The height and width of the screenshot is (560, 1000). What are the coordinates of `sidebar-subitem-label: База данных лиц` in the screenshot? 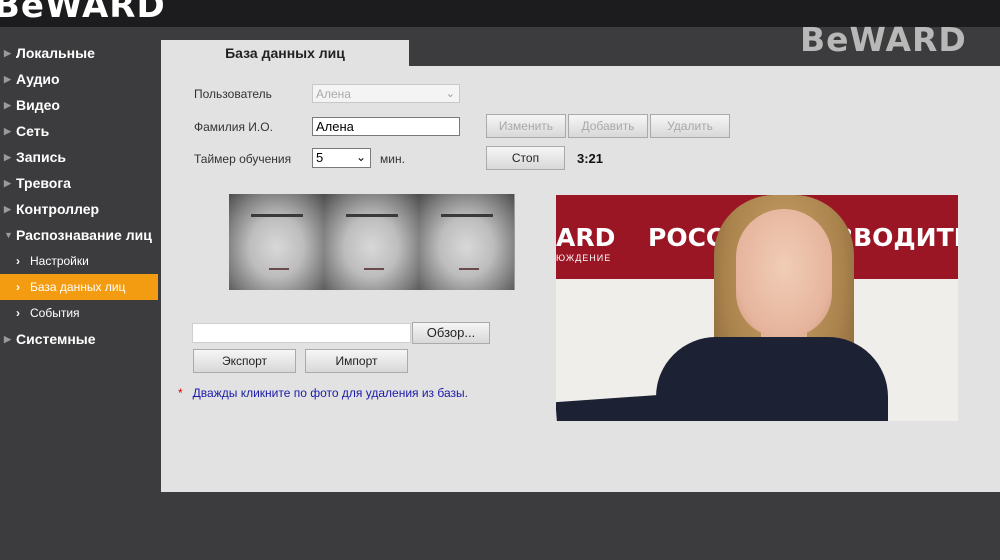 It's located at (78, 287).